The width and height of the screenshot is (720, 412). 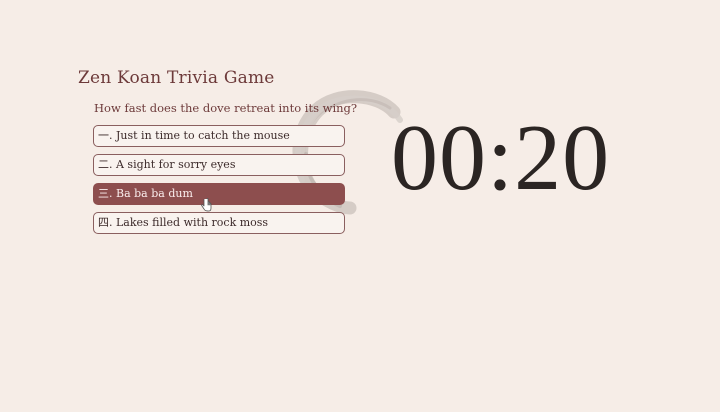 What do you see at coordinates (172, 164) in the screenshot?
I see `answer-label: . A sight for sorry eyes` at bounding box center [172, 164].